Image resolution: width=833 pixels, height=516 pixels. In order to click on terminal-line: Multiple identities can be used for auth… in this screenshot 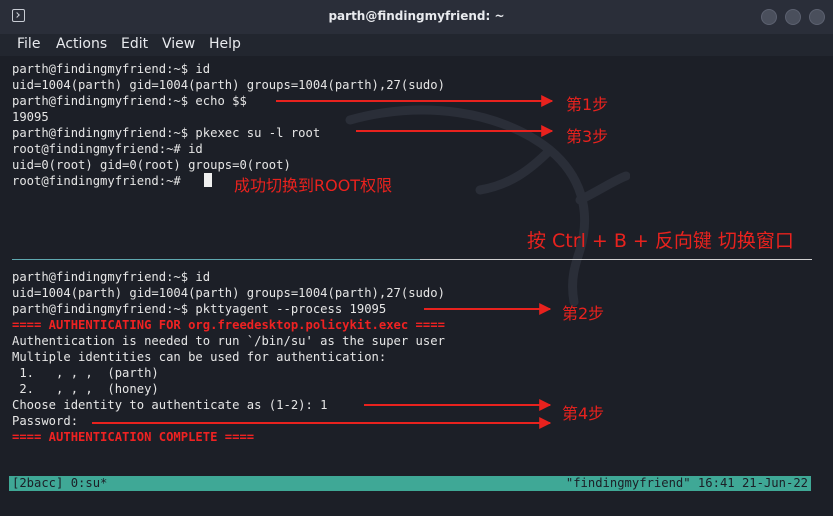, I will do `click(199, 357)`.